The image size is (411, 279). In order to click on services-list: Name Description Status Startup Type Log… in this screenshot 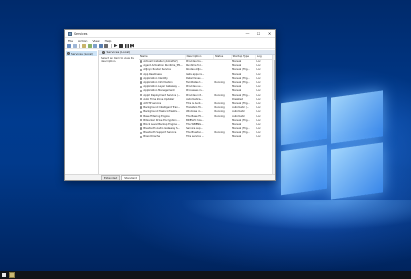, I will do `click(207, 114)`.